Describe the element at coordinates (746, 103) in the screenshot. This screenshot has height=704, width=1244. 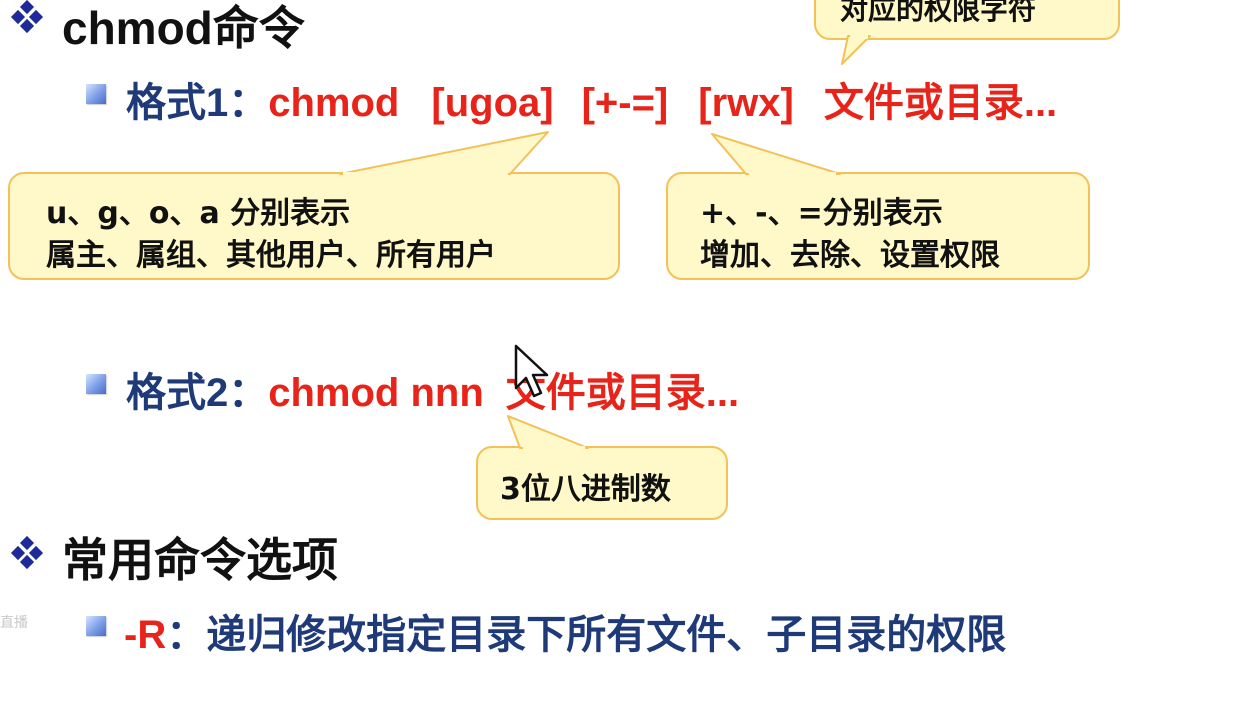
I see `format1-perm: [rwx]` at that location.